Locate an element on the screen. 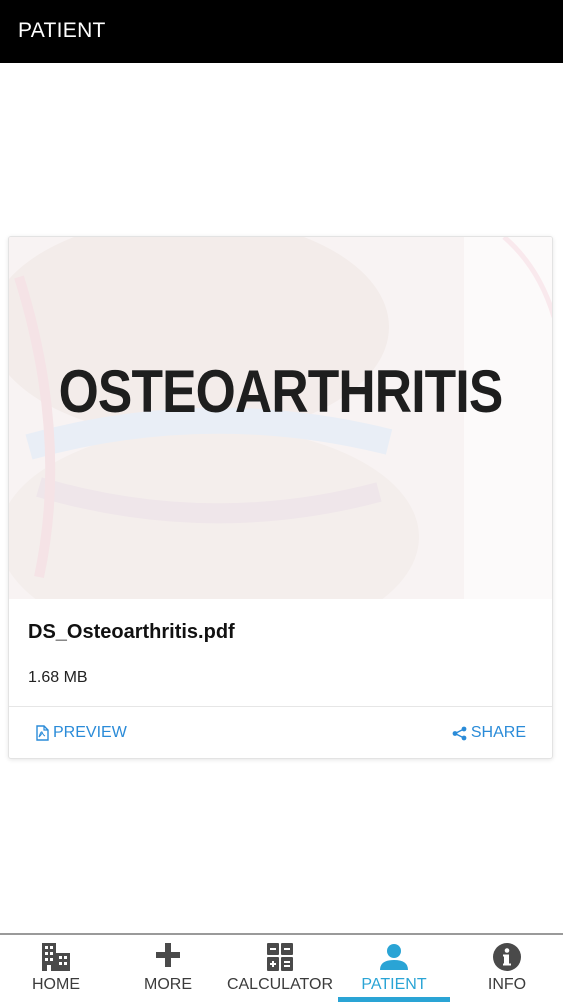 Image resolution: width=563 pixels, height=1002 pixels. plus-icon is located at coordinates (168, 957).